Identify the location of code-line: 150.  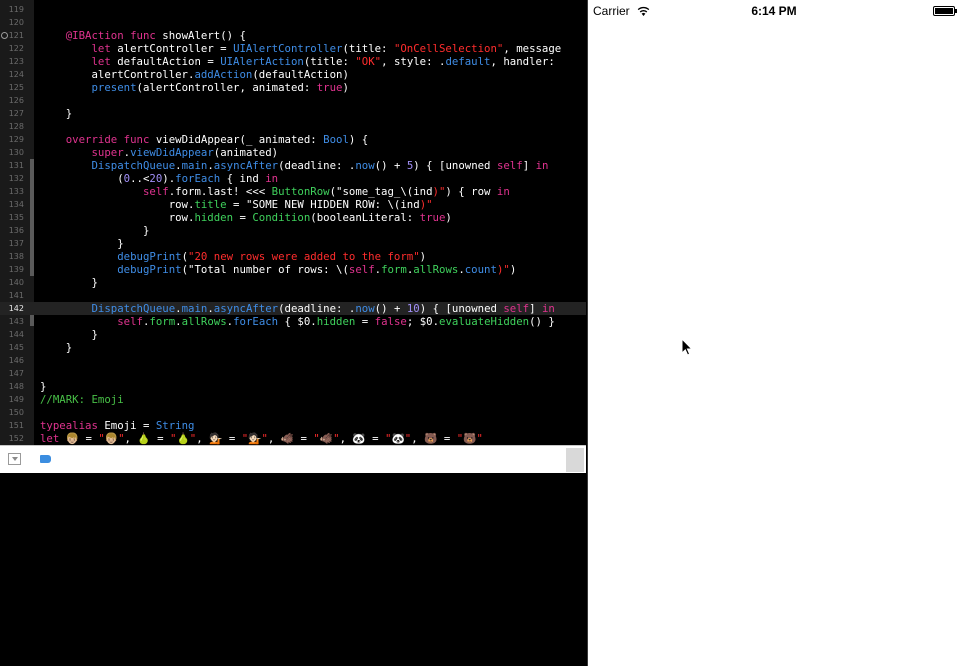
(293, 412).